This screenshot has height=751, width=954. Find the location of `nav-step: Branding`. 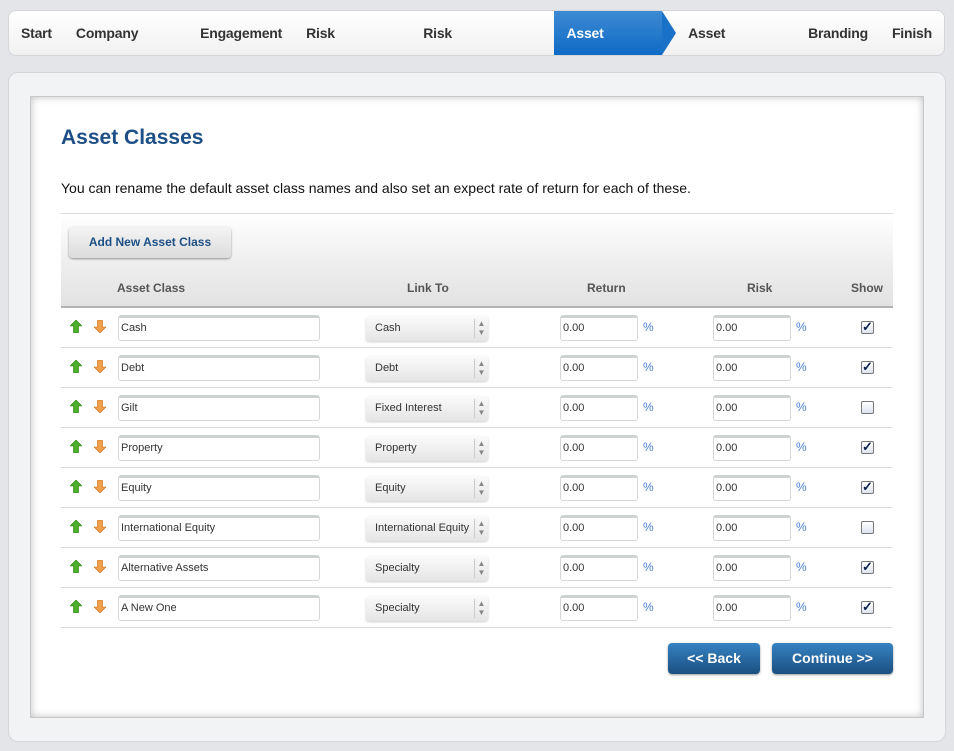

nav-step: Branding is located at coordinates (838, 33).